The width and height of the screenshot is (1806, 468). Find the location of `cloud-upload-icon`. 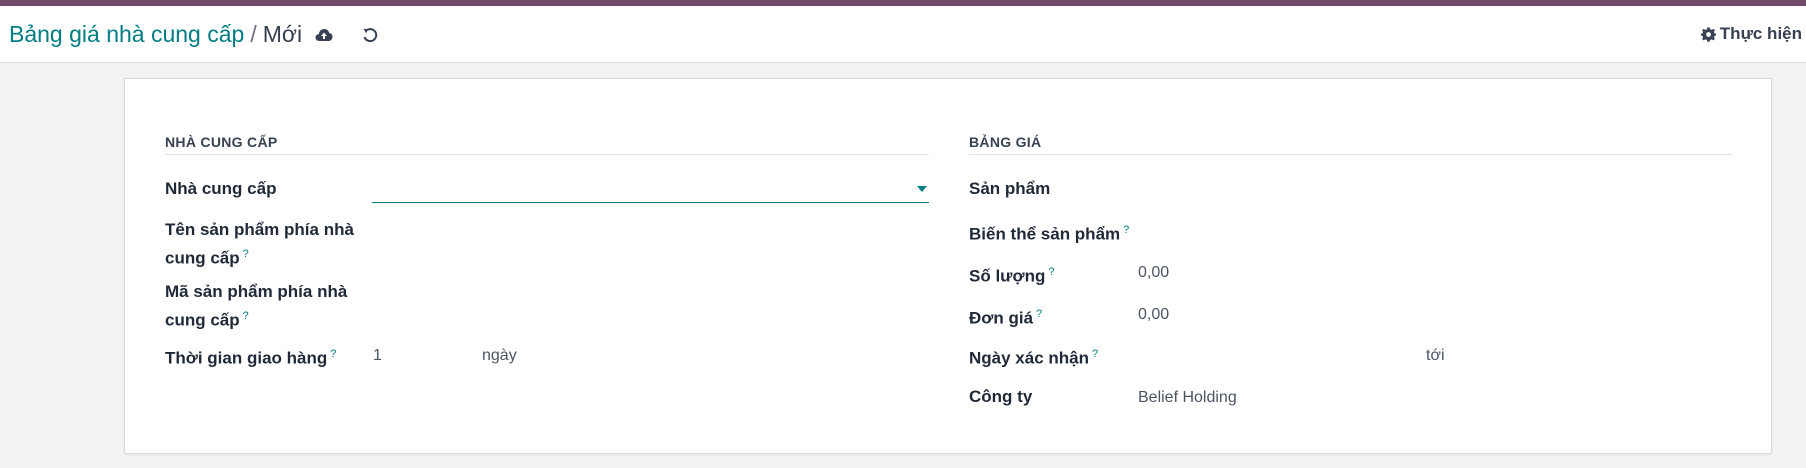

cloud-upload-icon is located at coordinates (324, 35).